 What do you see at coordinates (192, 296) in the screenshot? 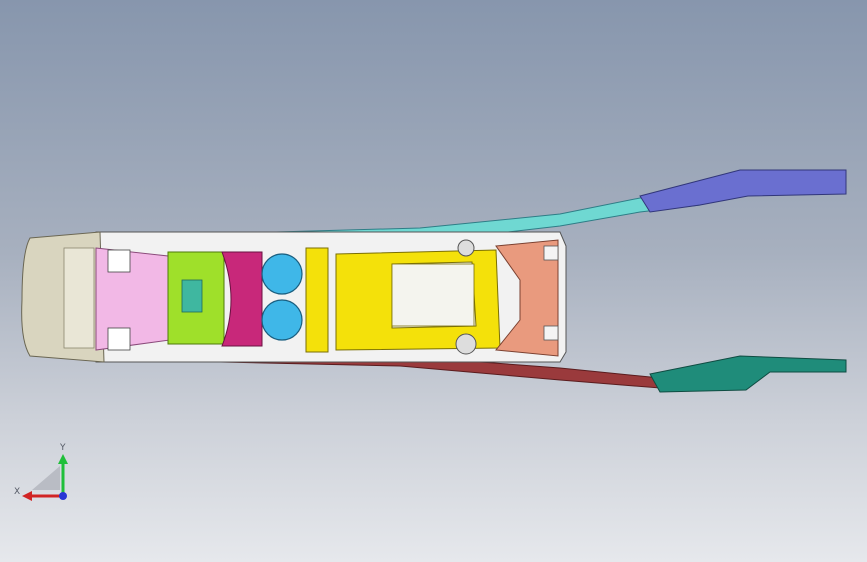
I see `storage-bin-latch` at bounding box center [192, 296].